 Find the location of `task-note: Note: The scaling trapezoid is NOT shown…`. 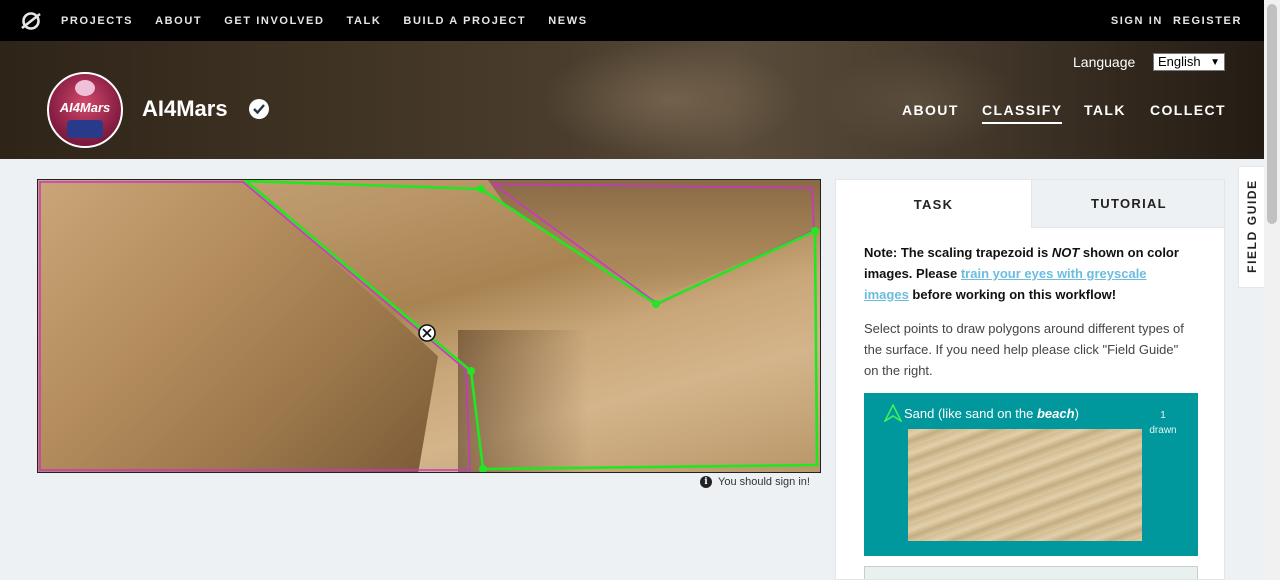

task-note: Note: The scaling trapezoid is NOT shown… is located at coordinates (1024, 273).